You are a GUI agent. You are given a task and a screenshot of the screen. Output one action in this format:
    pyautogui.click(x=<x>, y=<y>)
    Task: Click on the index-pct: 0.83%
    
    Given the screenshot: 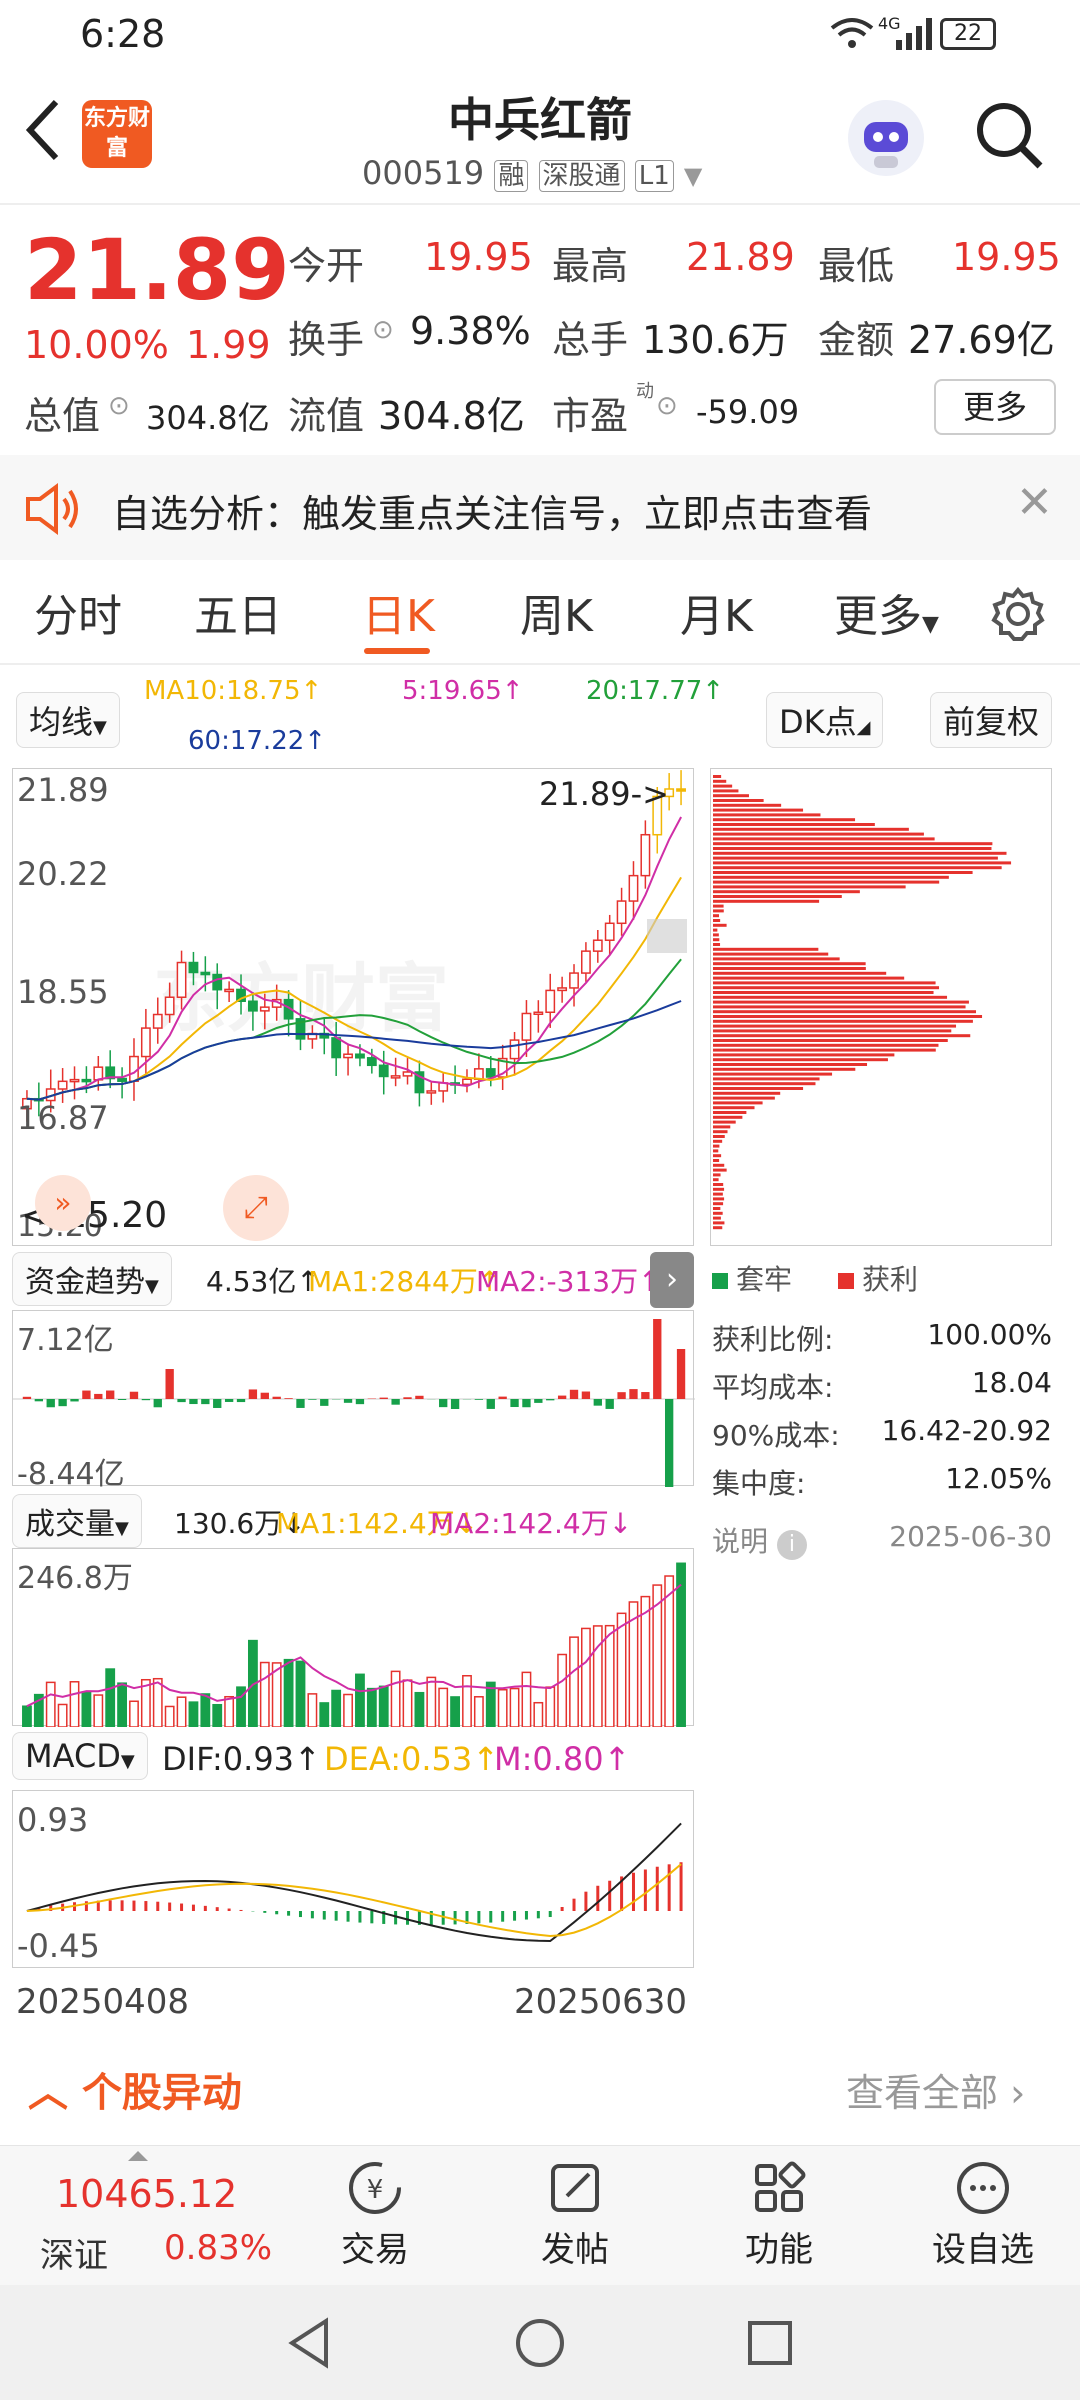 What is the action you would take?
    pyautogui.click(x=218, y=2248)
    